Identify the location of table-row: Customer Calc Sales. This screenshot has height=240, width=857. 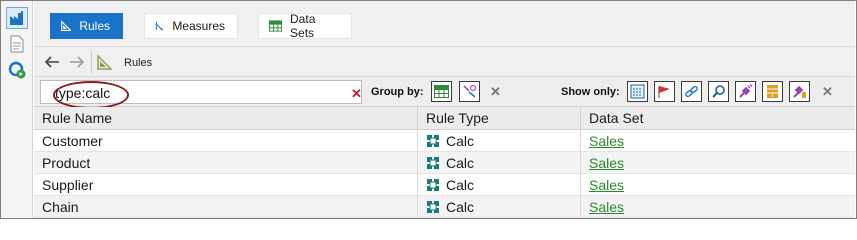
(444, 141).